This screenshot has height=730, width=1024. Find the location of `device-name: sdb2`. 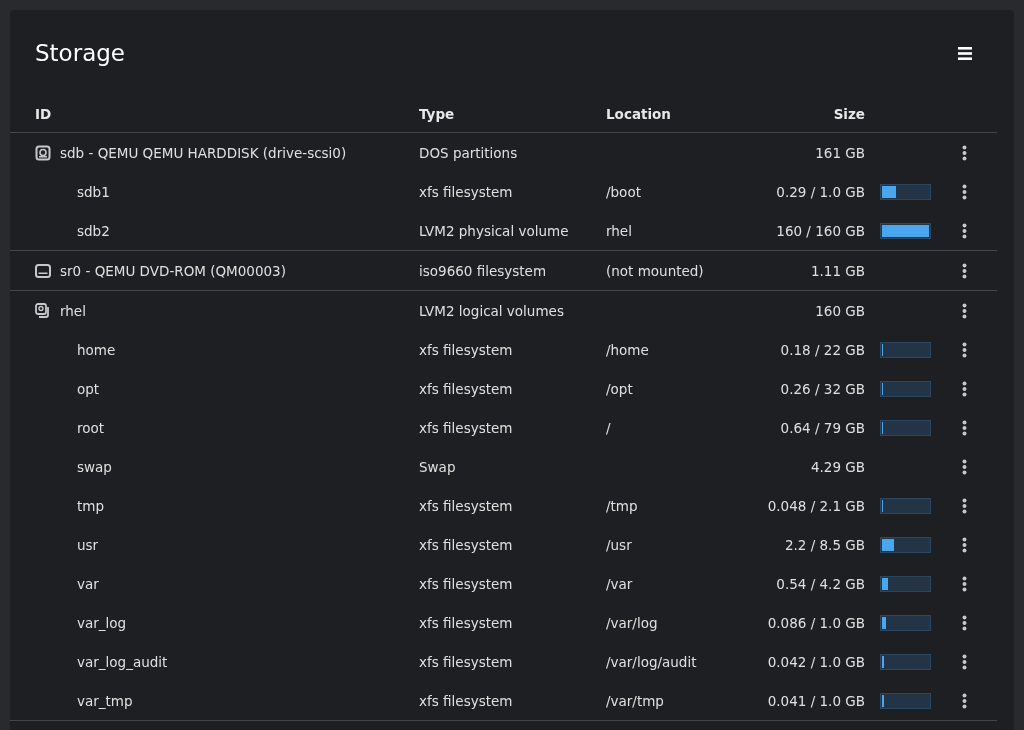

device-name: sdb2 is located at coordinates (93, 230).